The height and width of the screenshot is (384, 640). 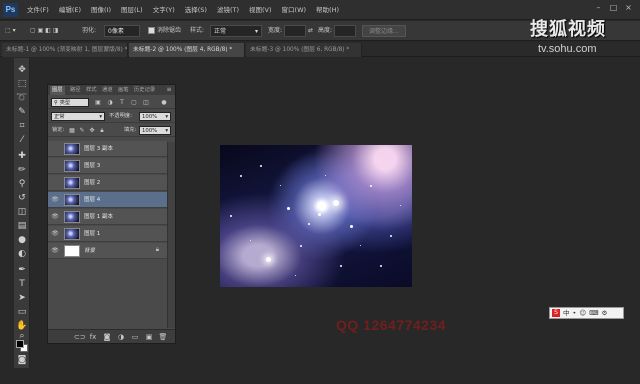 What do you see at coordinates (236, 31) in the screenshot?
I see `style-select: 正常 ▾` at bounding box center [236, 31].